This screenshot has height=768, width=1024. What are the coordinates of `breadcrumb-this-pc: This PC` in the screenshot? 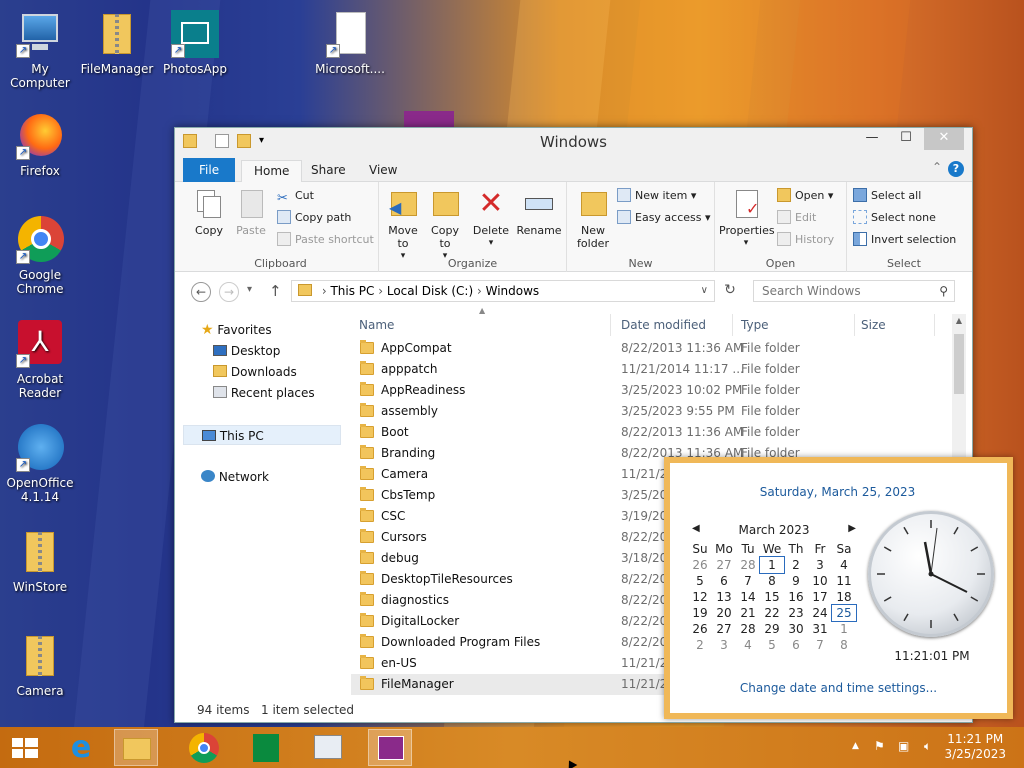 It's located at (352, 291).